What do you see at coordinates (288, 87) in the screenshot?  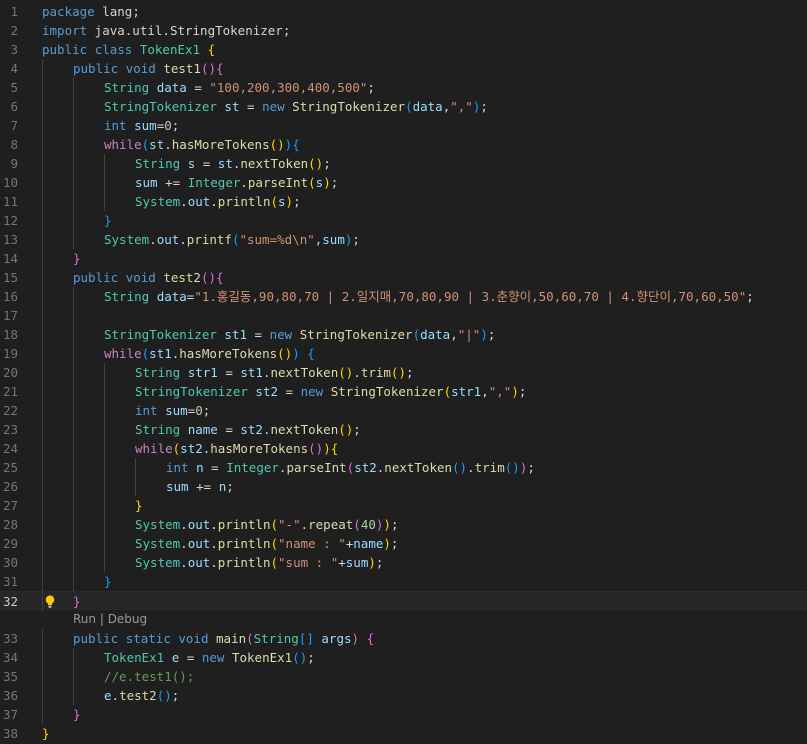 I see `code-token: "100,200,300,400,500"` at bounding box center [288, 87].